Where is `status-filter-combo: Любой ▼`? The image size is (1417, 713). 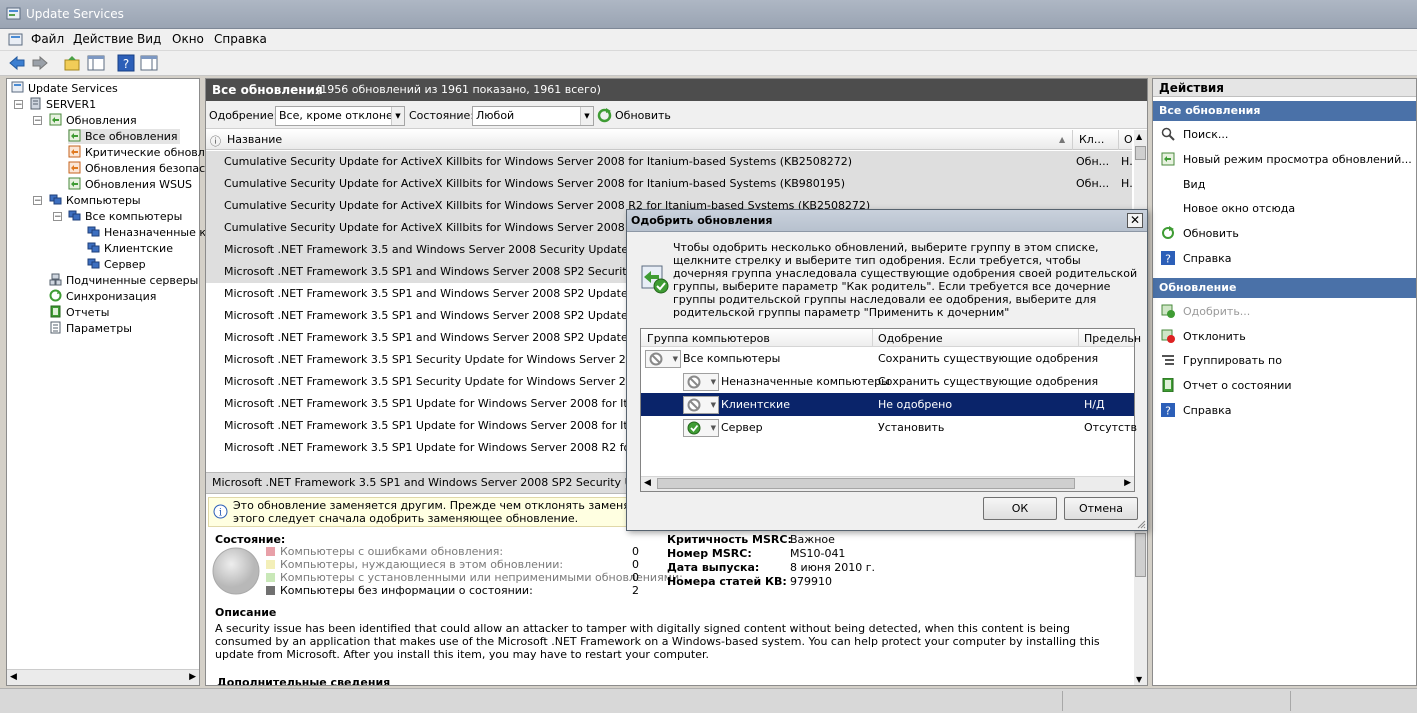
status-filter-combo: Любой ▼ is located at coordinates (533, 116).